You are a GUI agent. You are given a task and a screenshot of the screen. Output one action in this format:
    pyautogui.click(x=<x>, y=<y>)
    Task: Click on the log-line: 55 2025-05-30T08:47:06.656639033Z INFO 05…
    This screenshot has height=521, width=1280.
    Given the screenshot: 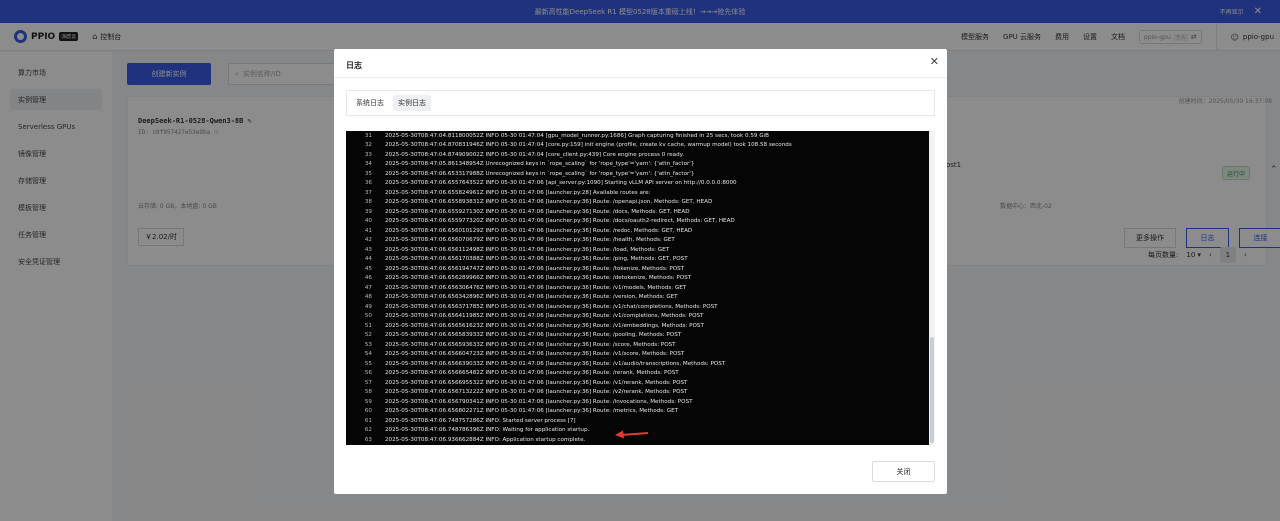 What is the action you would take?
    pyautogui.click(x=535, y=364)
    